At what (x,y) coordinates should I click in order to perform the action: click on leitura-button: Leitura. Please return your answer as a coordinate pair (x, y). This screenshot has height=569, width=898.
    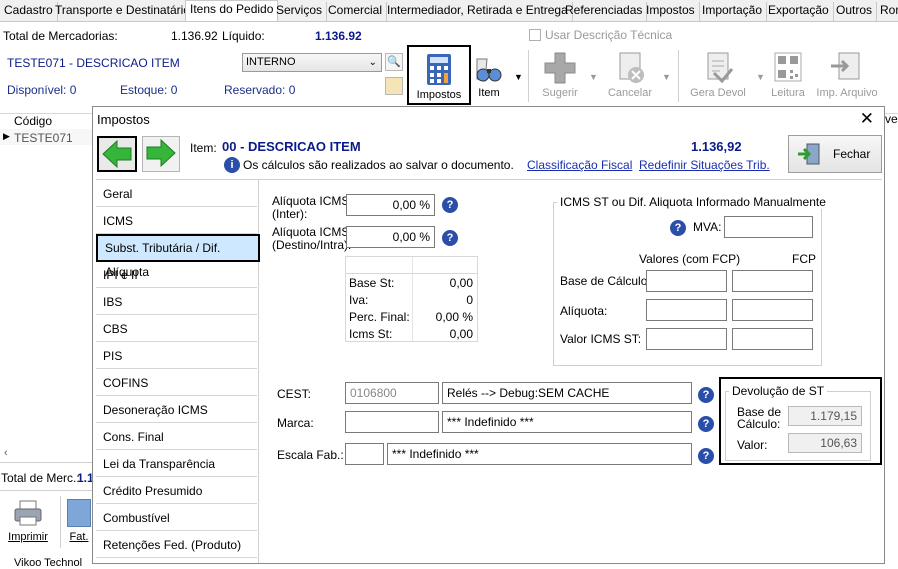
    Looking at the image, I should click on (788, 75).